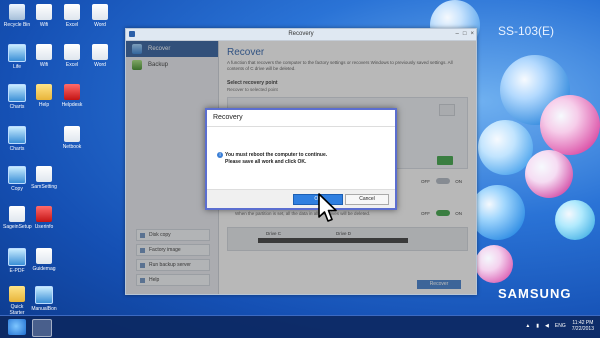 This screenshot has height=338, width=600. I want to click on cancel-button: Cancel, so click(367, 199).